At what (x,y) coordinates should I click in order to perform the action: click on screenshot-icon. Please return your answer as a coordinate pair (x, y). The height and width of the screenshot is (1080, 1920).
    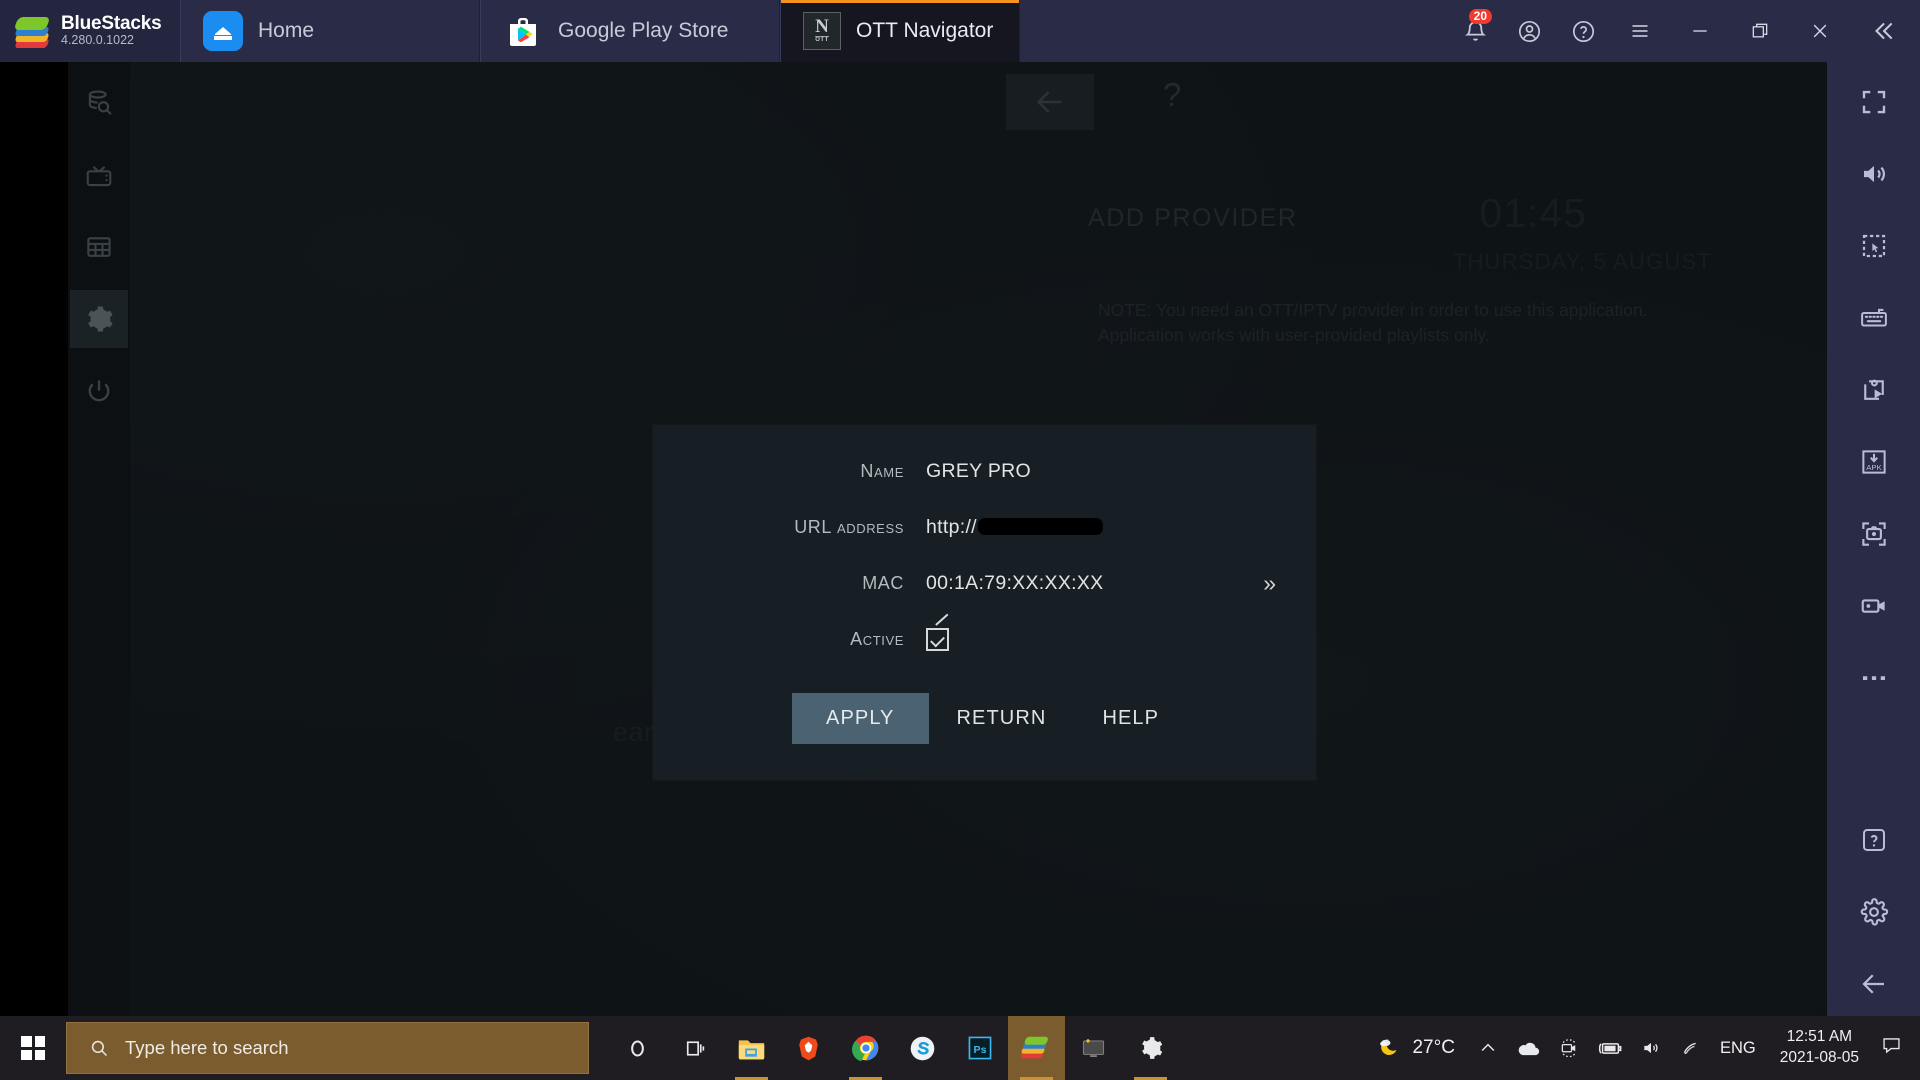
    Looking at the image, I should click on (1874, 534).